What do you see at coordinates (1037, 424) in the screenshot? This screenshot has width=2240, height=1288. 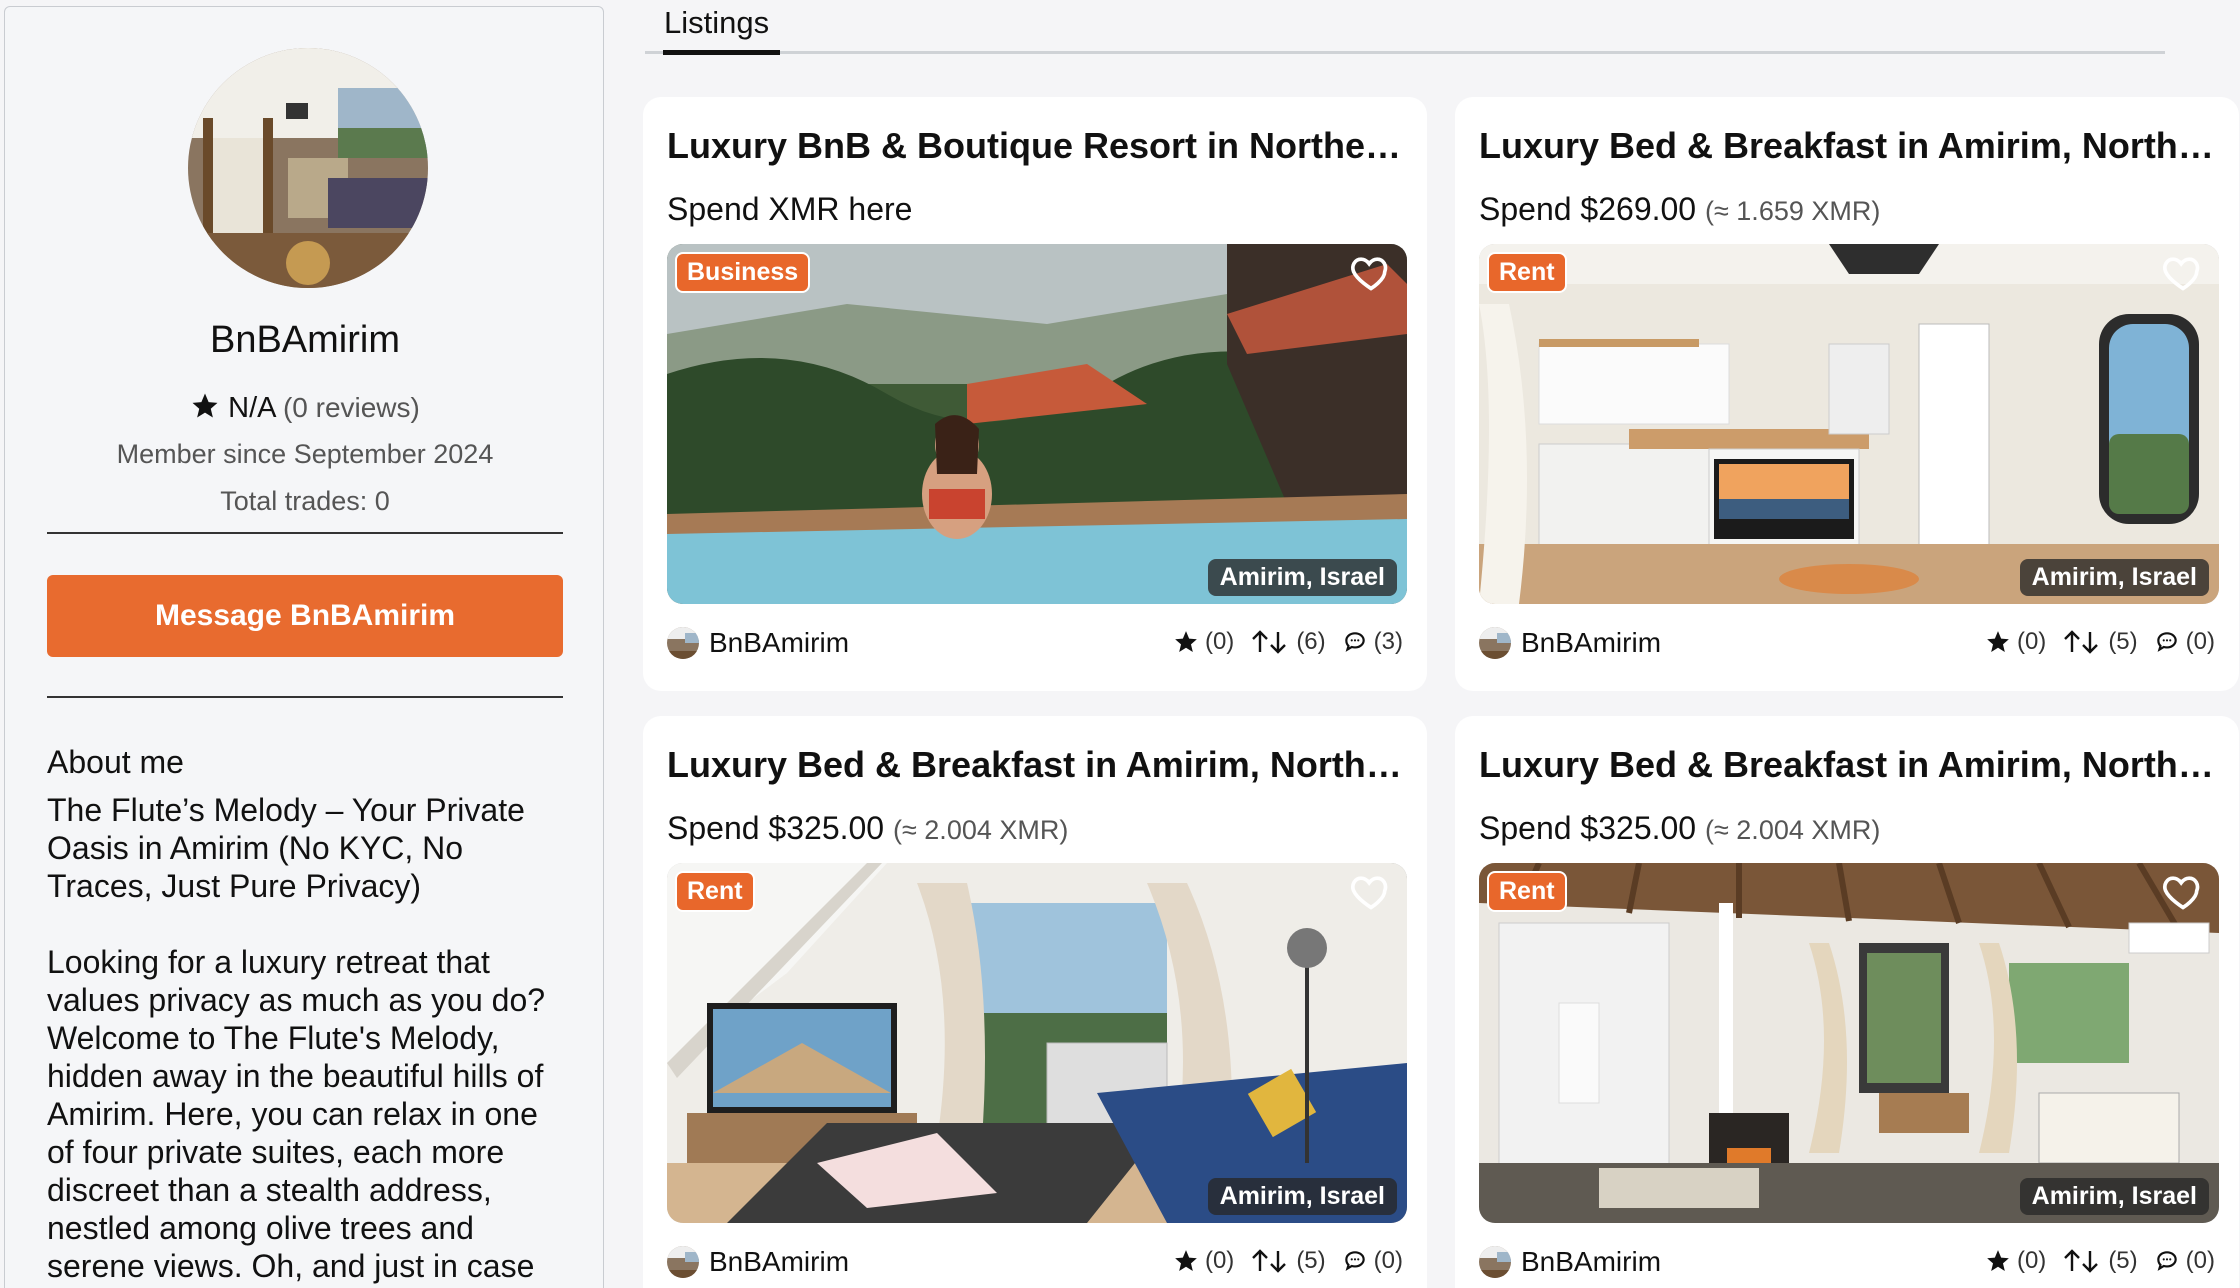 I see `listing-image: Business Amirim, Israel` at bounding box center [1037, 424].